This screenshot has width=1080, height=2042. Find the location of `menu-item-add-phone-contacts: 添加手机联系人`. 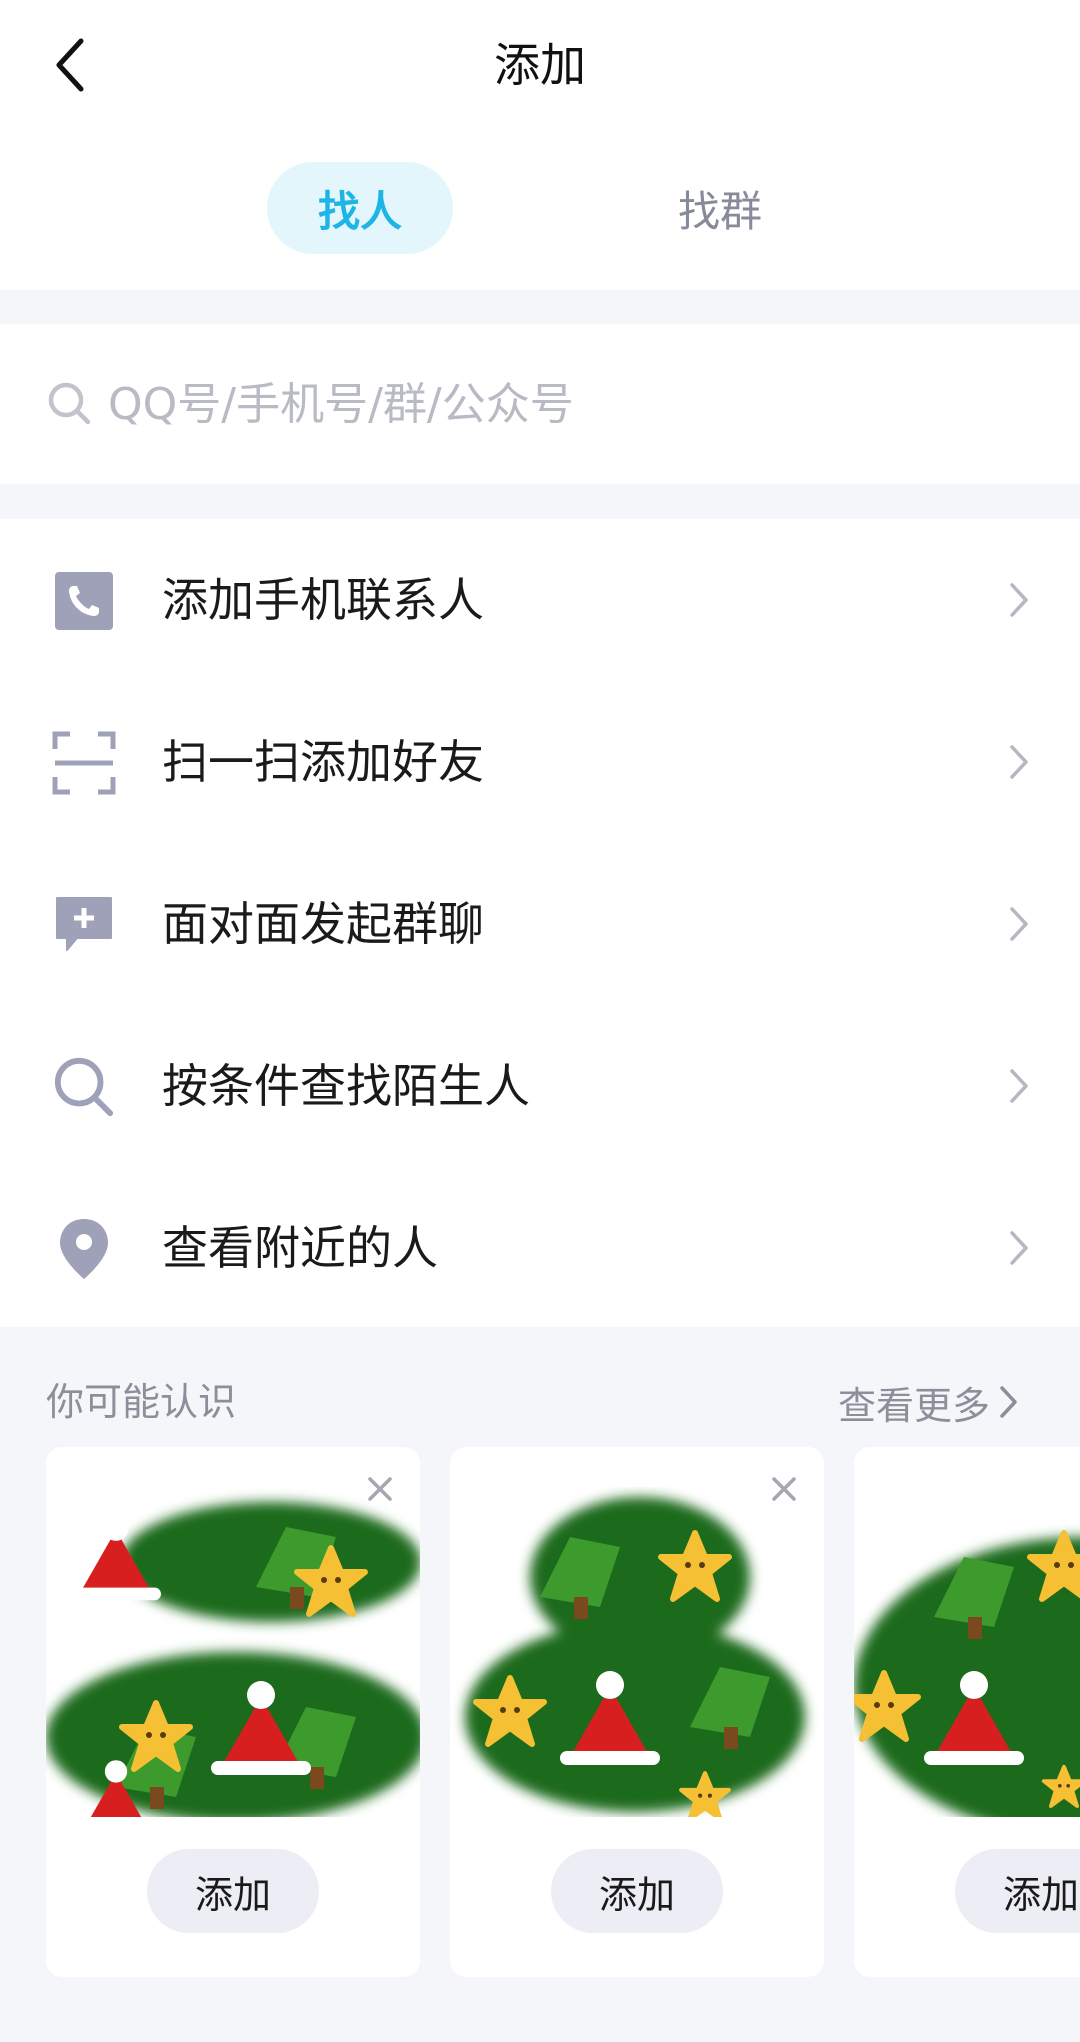

menu-item-add-phone-contacts: 添加手机联系人 is located at coordinates (540, 600).